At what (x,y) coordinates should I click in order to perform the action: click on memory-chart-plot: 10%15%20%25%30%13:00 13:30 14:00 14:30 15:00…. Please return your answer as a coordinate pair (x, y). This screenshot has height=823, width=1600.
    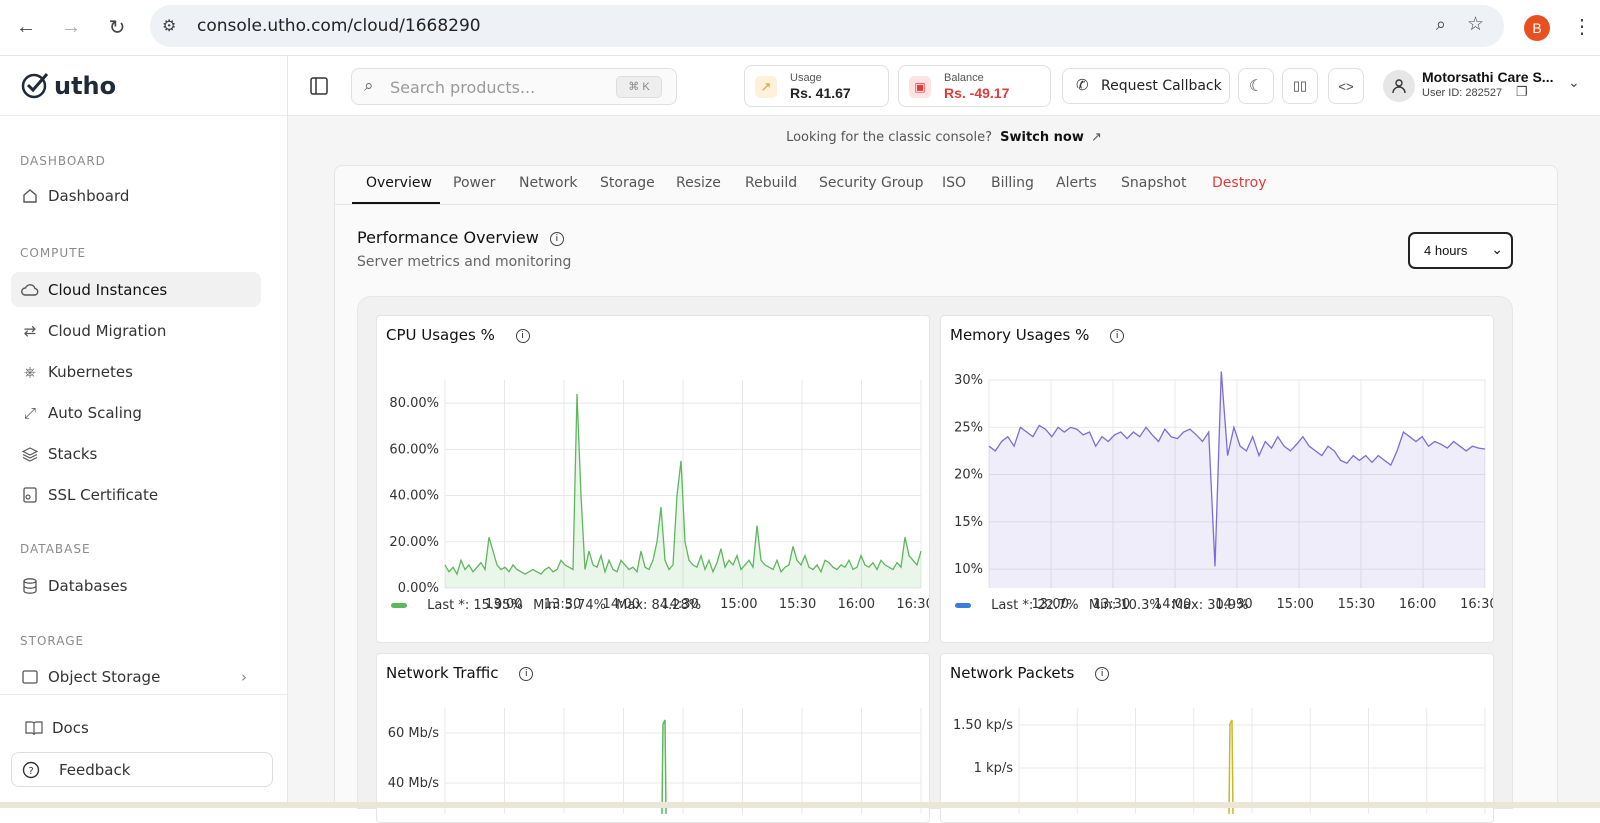
    Looking at the image, I should click on (1217, 491).